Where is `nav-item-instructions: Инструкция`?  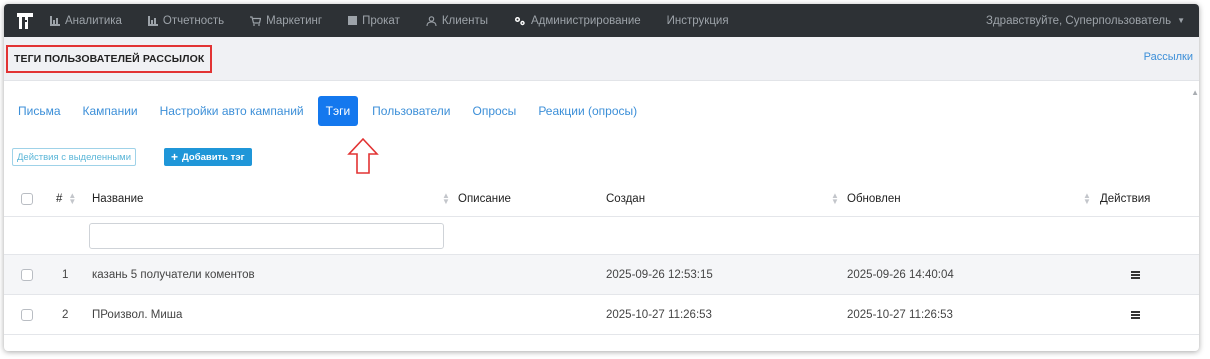 nav-item-instructions: Инструкция is located at coordinates (698, 21).